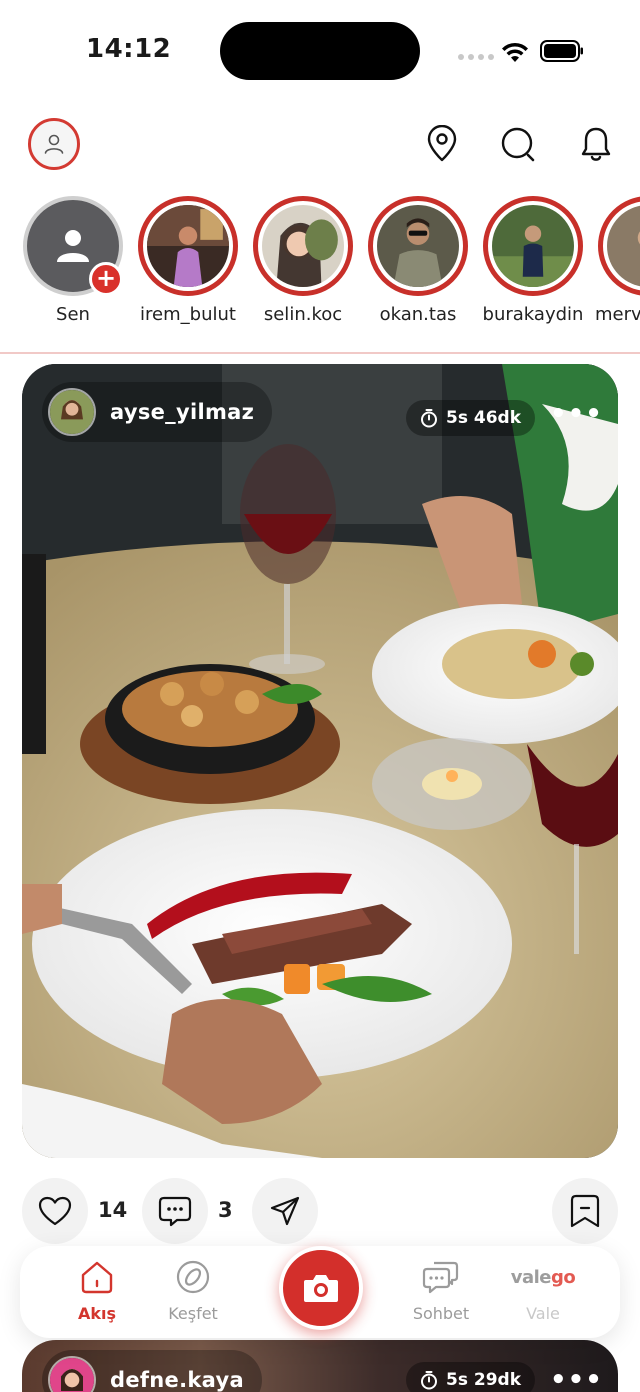 This screenshot has width=640, height=1392. I want to click on comment-count: 3, so click(225, 1210).